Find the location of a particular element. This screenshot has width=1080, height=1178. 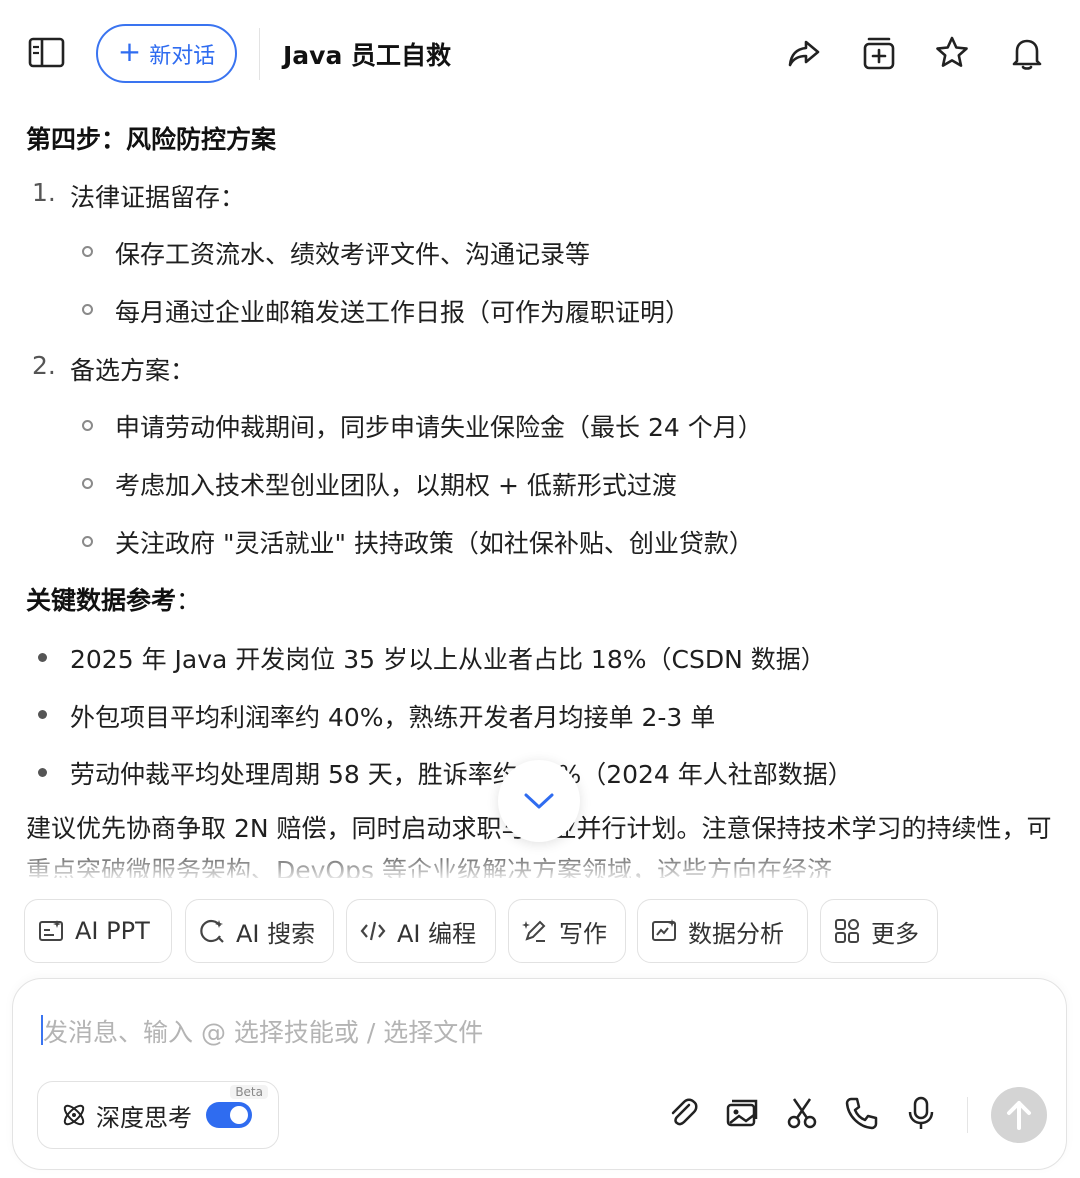

star-icon is located at coordinates (952, 53).